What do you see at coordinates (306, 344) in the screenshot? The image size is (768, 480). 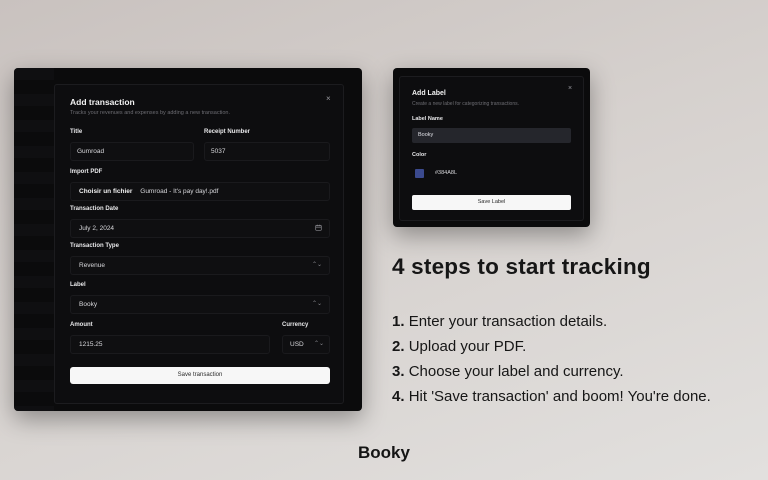 I see `currency-select: USD ⌃⌄` at bounding box center [306, 344].